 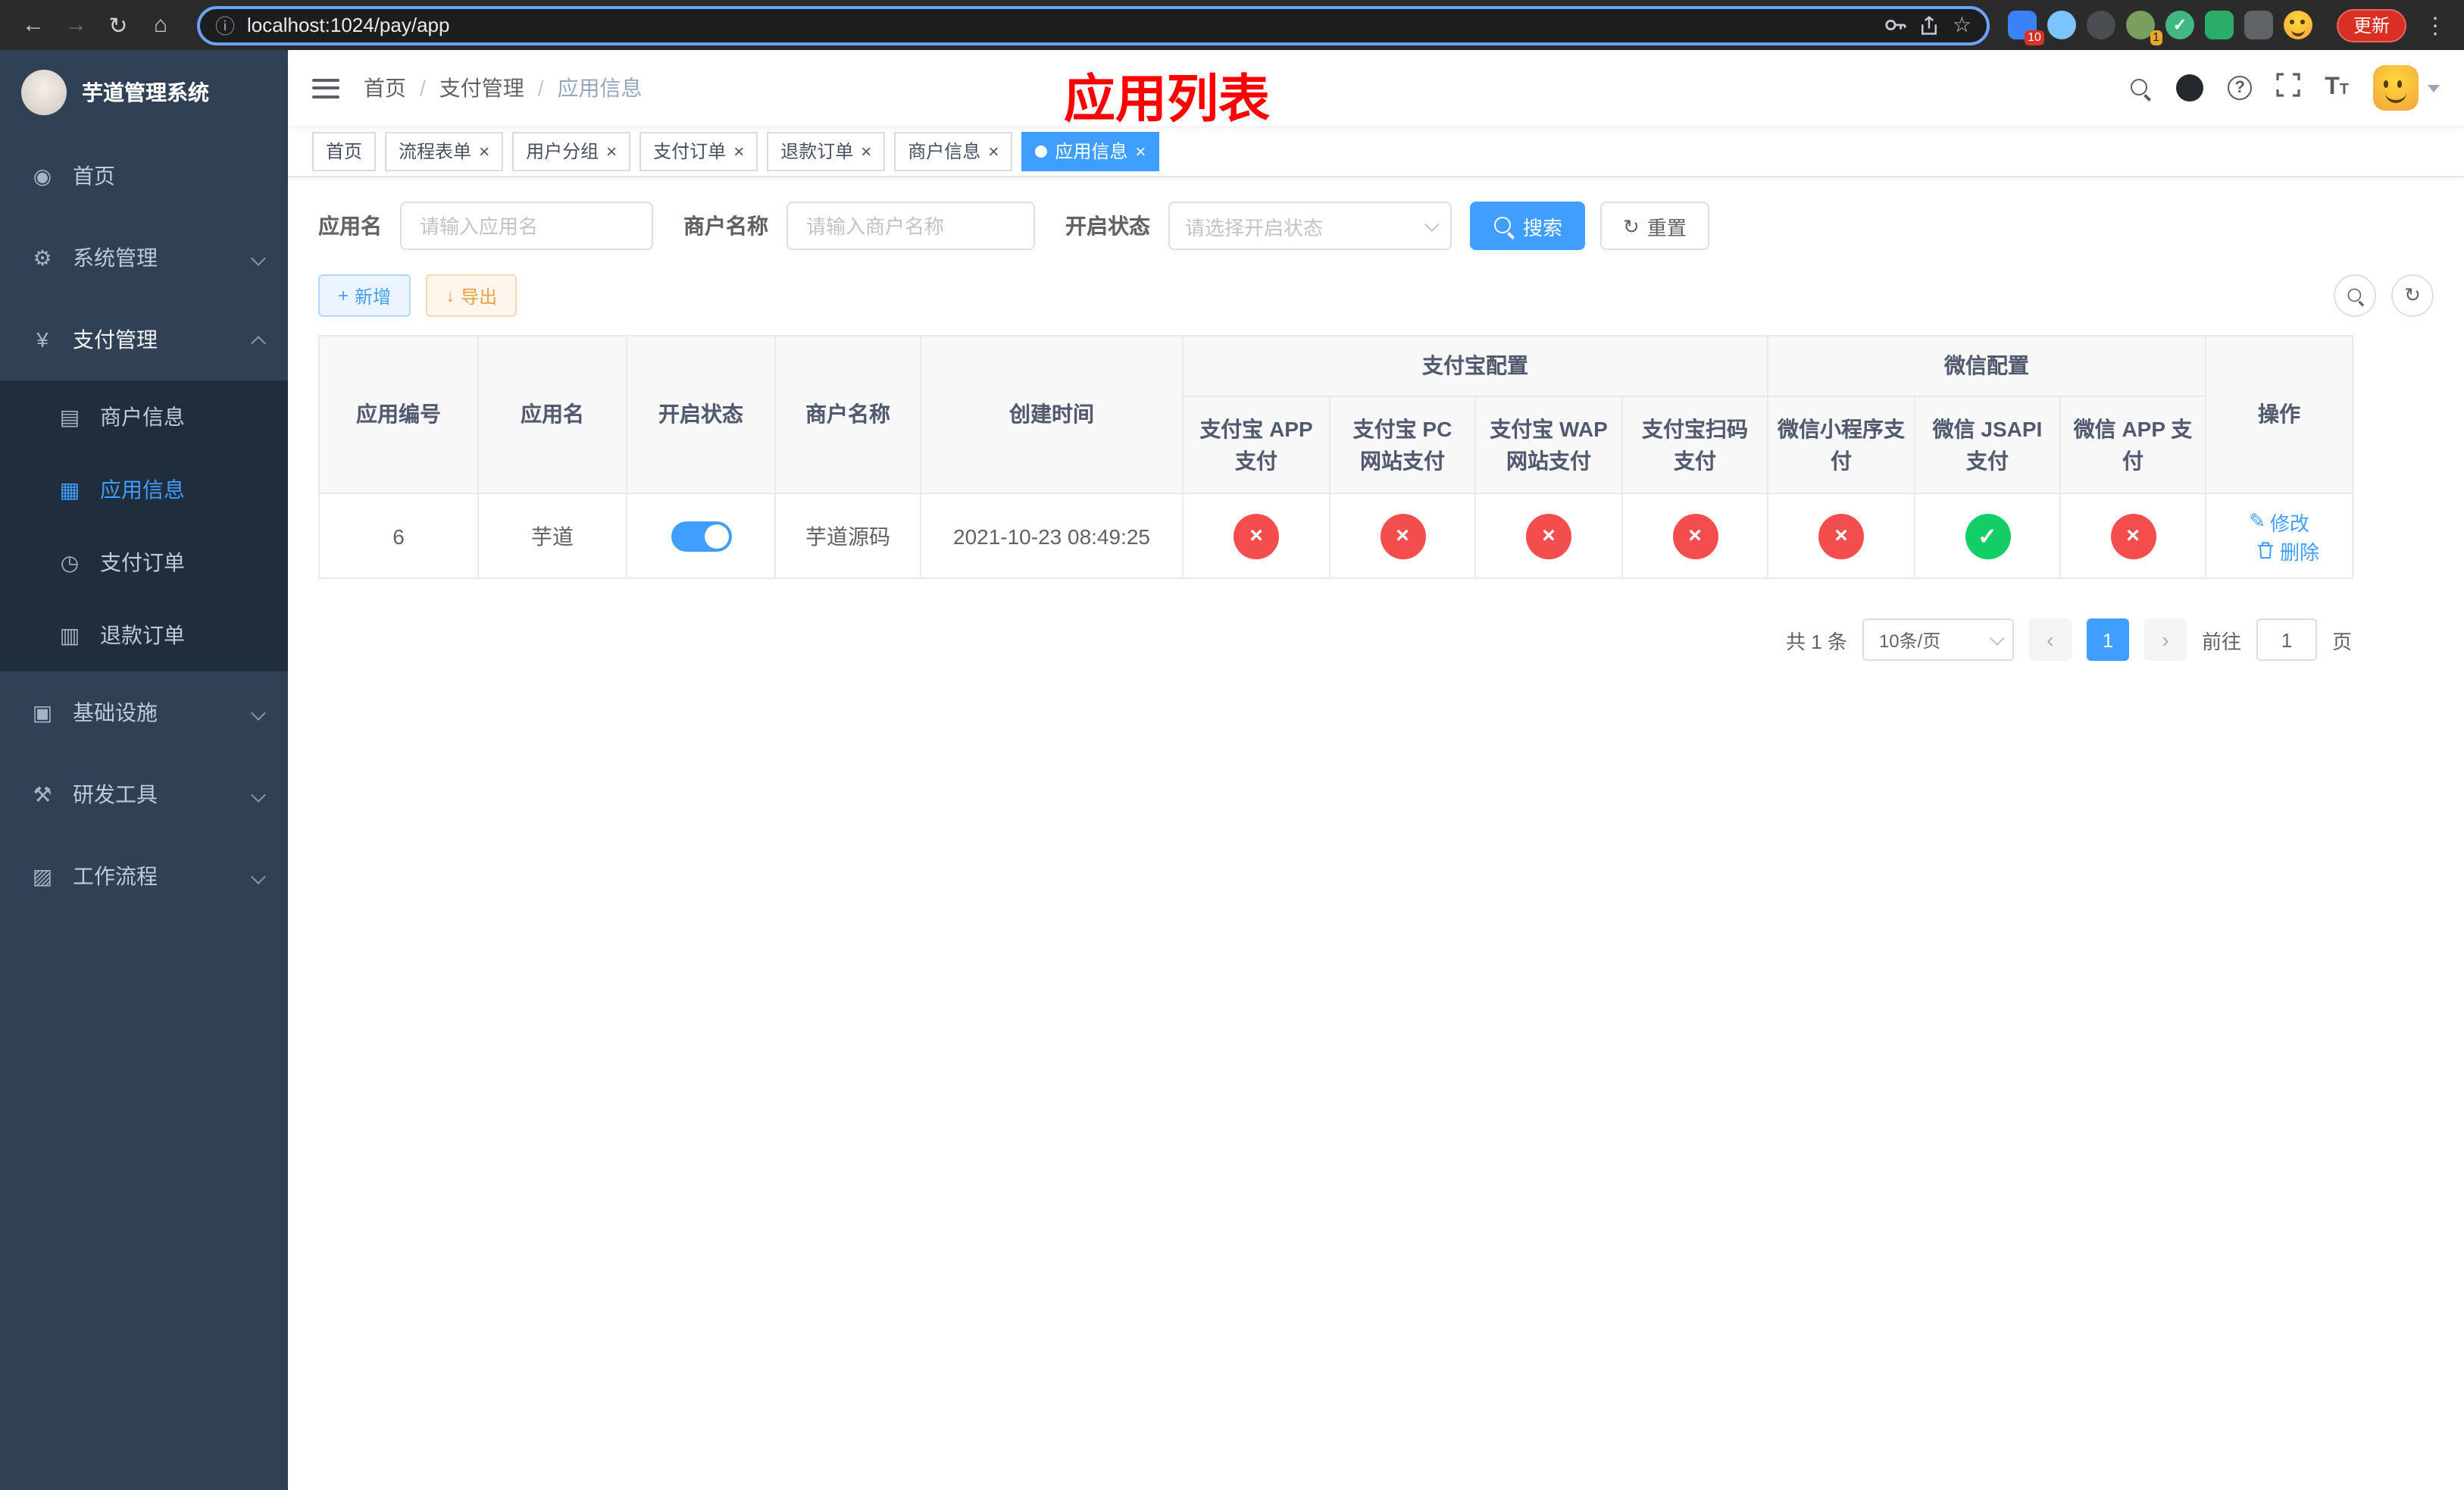 I want to click on tab-pay-orders: 支付订单 ×, so click(x=698, y=151).